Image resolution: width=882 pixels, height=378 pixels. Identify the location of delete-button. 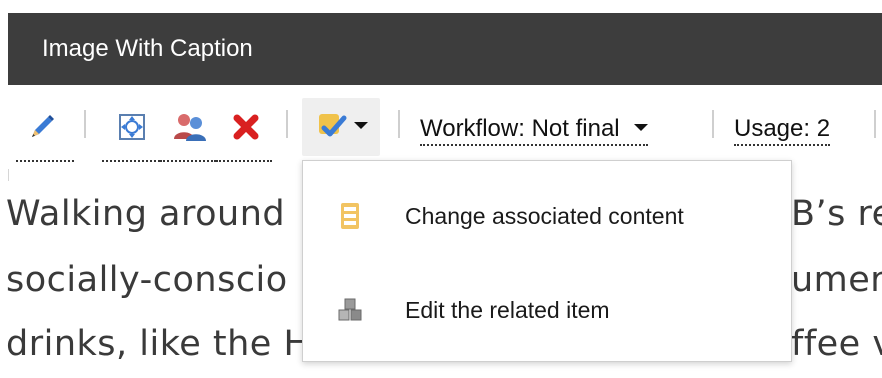
(246, 127).